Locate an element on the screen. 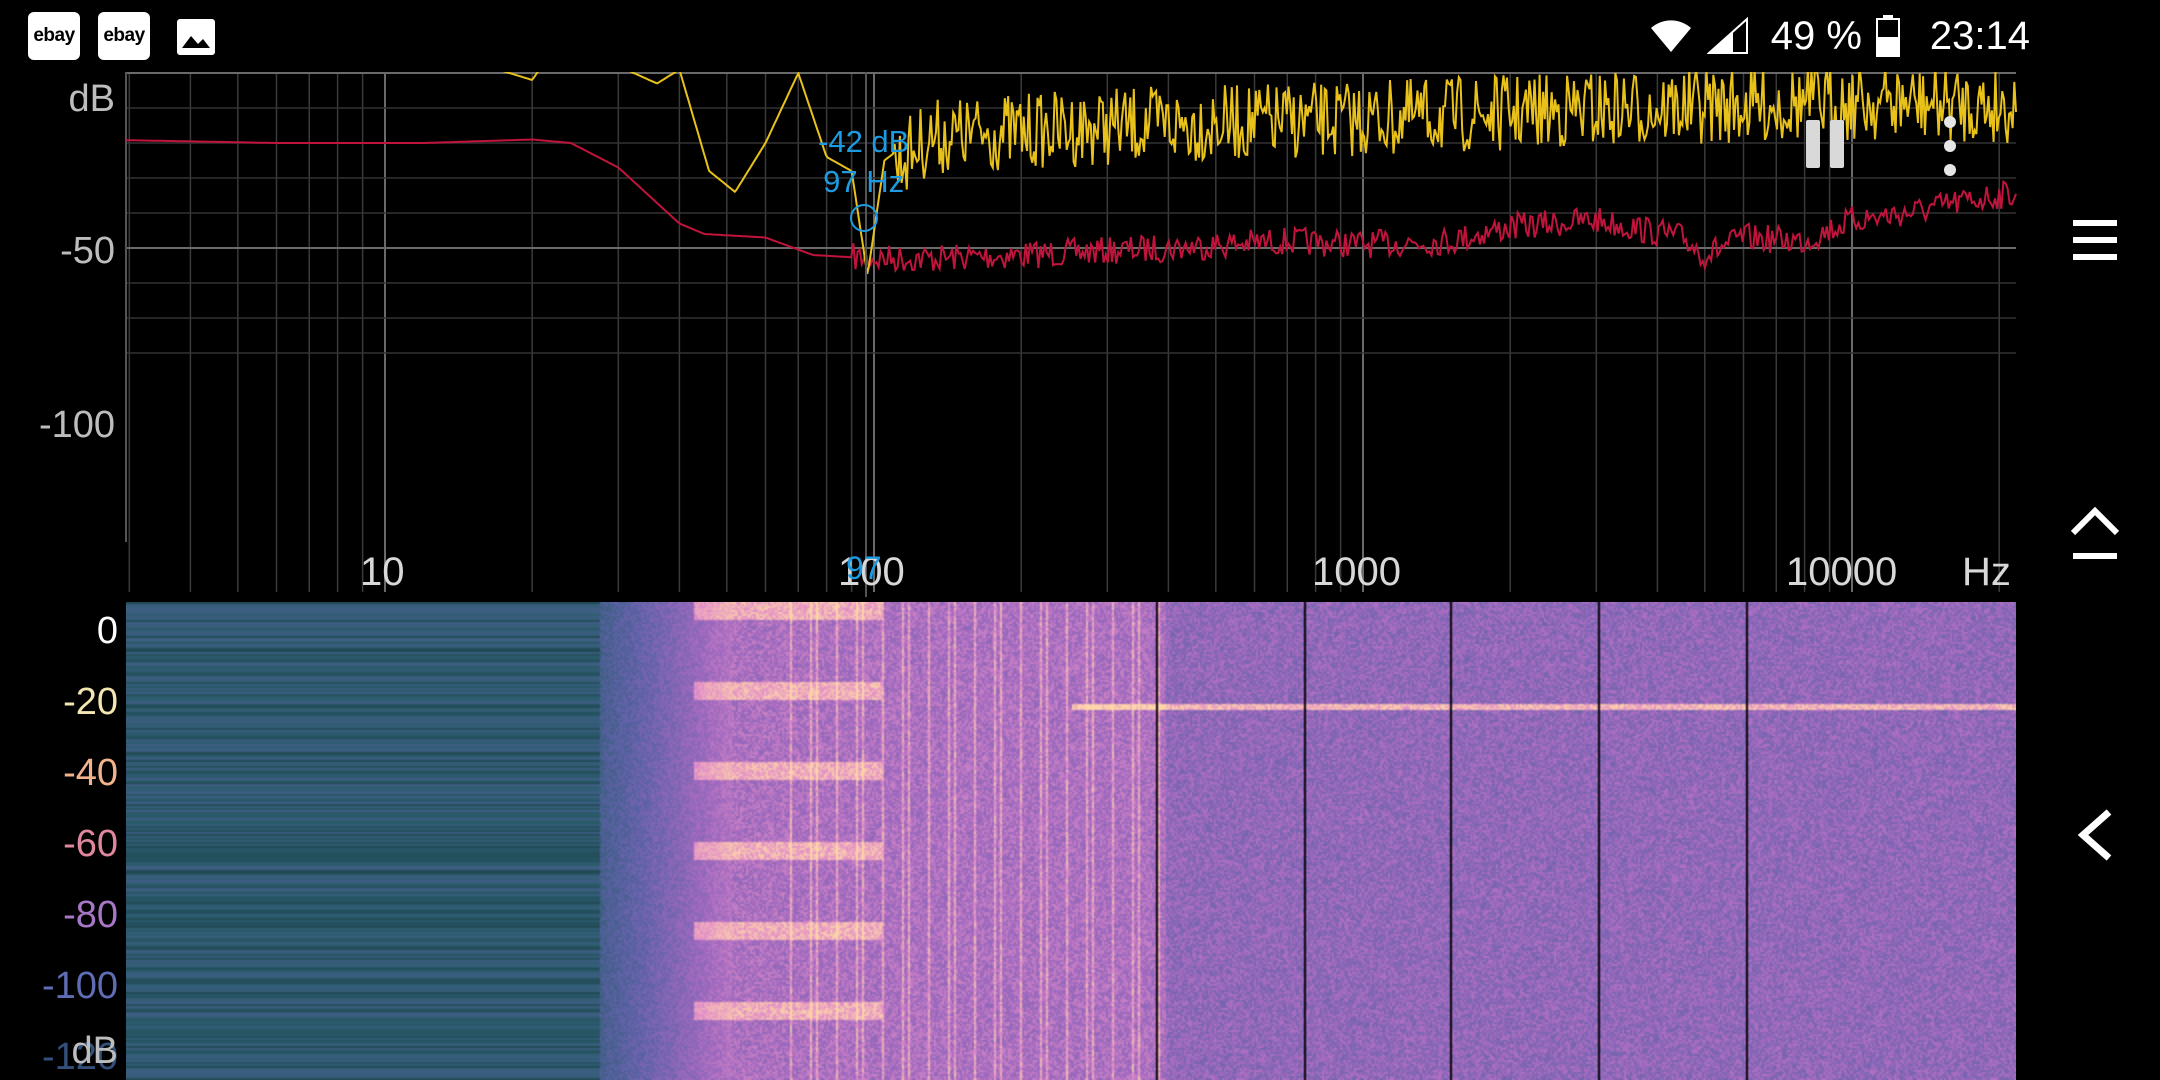 The width and height of the screenshot is (2160, 1080). x-tick-label: 10 is located at coordinates (382, 572).